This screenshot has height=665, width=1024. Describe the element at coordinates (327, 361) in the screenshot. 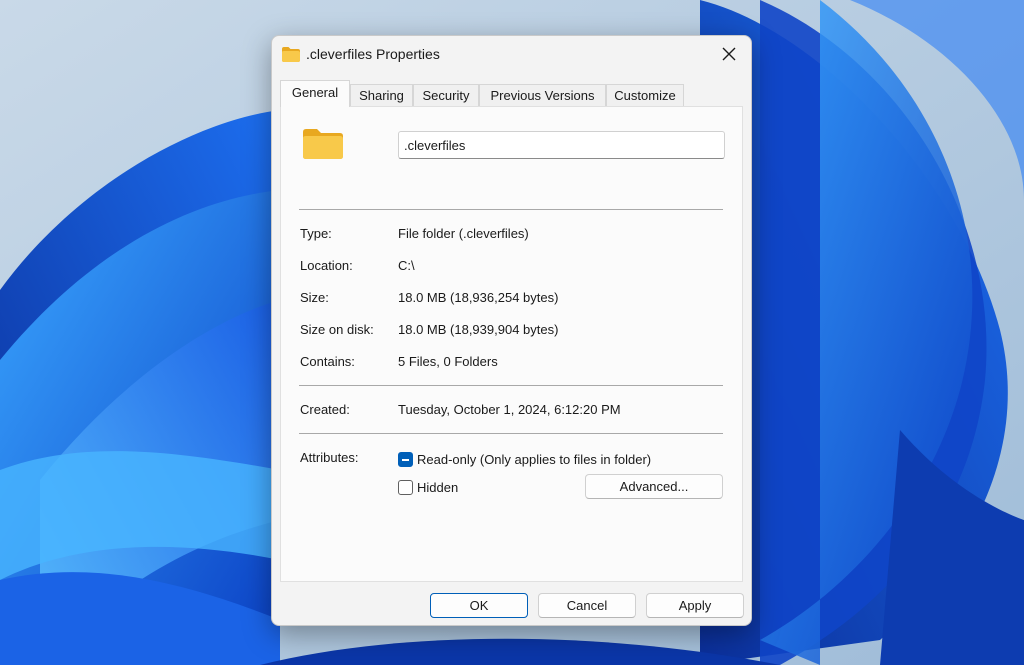

I see `contains-label: Contains:` at that location.